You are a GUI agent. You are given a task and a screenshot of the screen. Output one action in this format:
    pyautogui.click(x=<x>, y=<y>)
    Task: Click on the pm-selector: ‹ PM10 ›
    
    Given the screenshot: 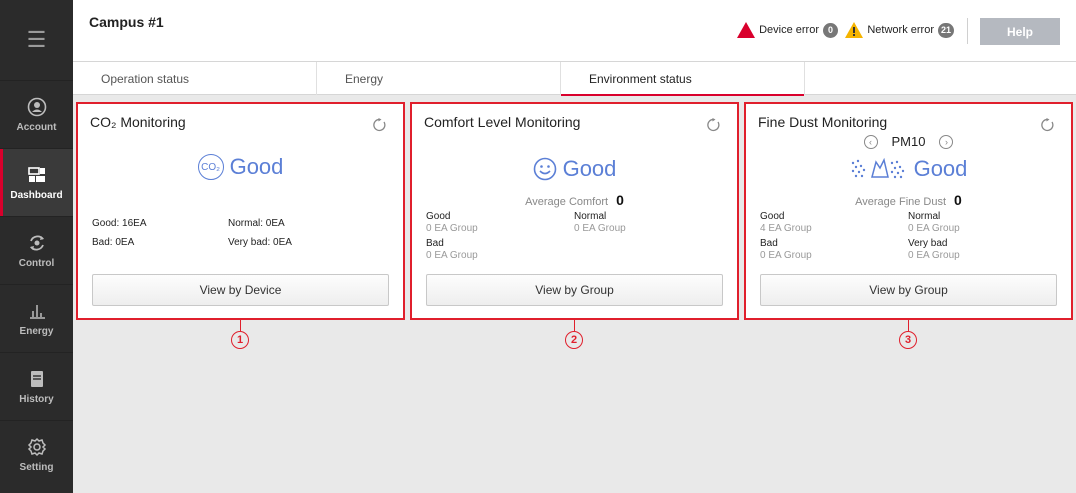 What is the action you would take?
    pyautogui.click(x=908, y=141)
    